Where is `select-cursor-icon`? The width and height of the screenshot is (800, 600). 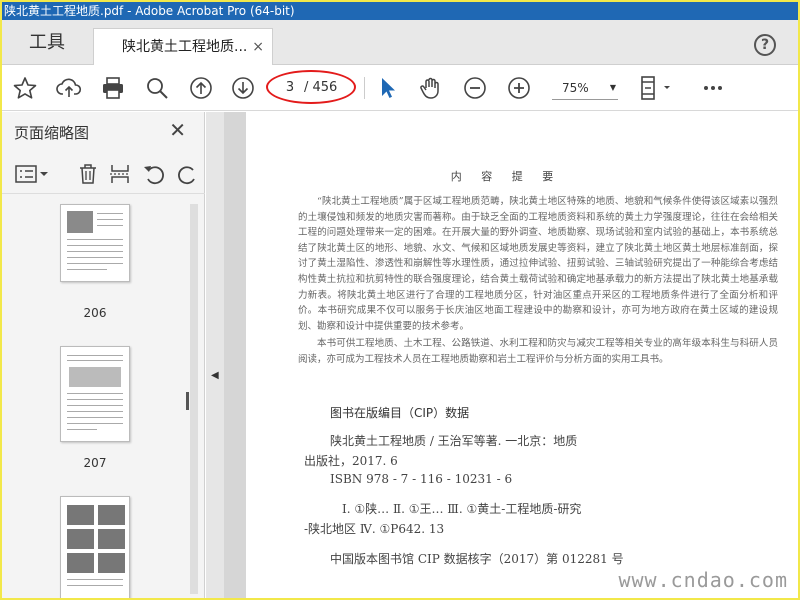 select-cursor-icon is located at coordinates (387, 88).